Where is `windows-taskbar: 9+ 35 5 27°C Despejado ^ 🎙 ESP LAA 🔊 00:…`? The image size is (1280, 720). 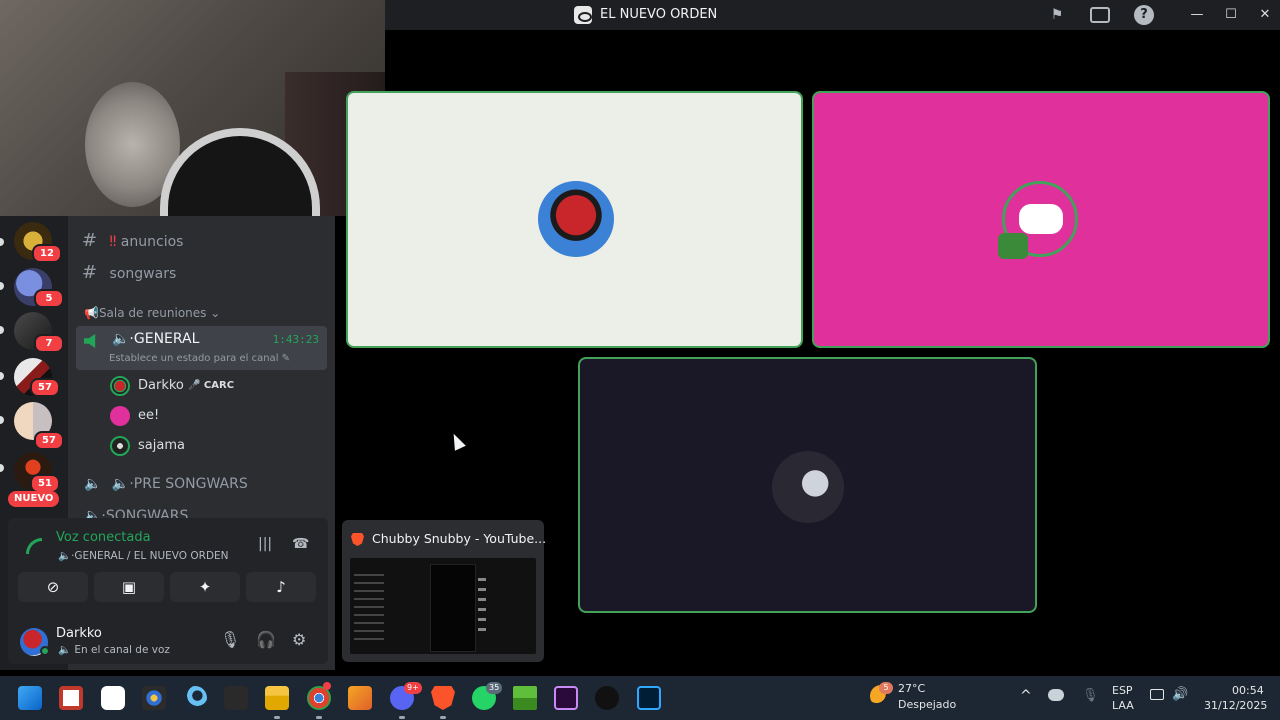 windows-taskbar: 9+ 35 5 27°C Despejado ^ 🎙 ESP LAA 🔊 00:… is located at coordinates (640, 698).